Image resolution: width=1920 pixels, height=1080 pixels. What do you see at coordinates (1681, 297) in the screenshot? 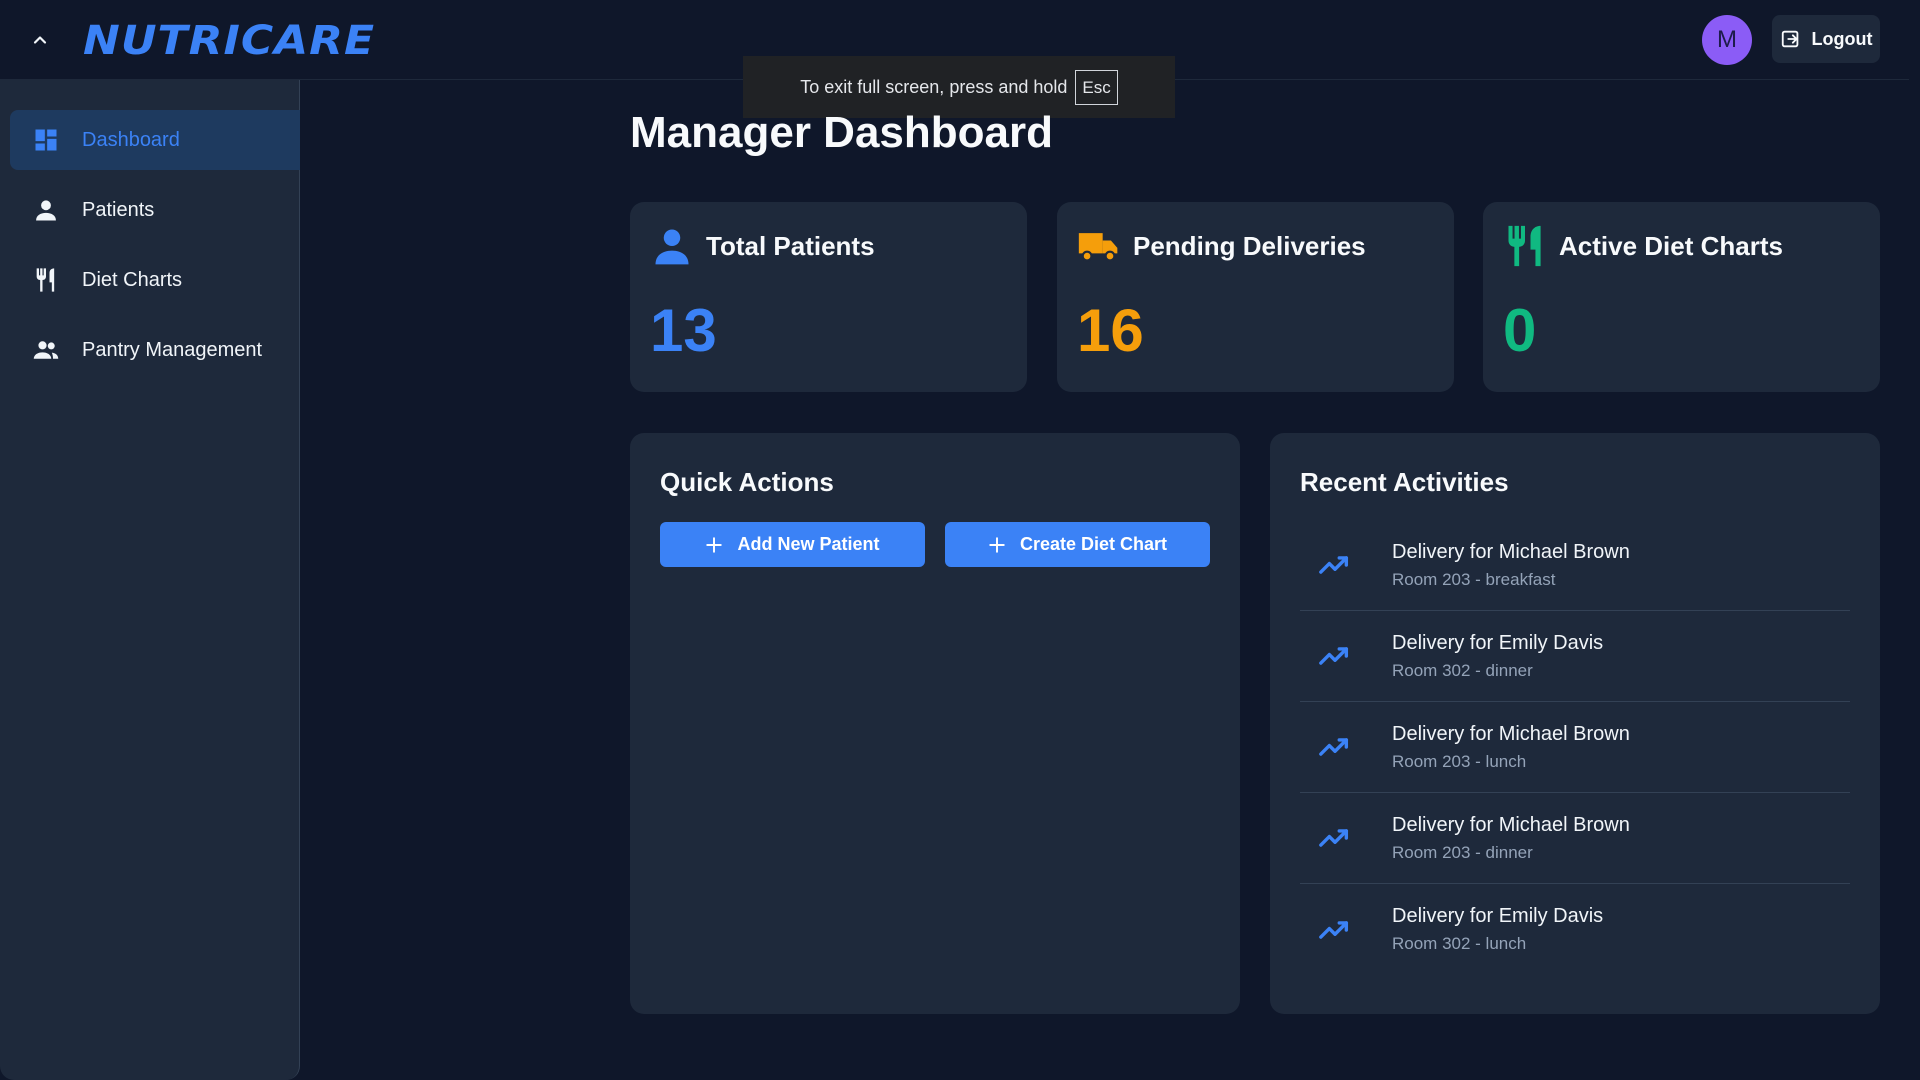
I see `stat-card-active-diet-charts: Active Diet Charts 0` at bounding box center [1681, 297].